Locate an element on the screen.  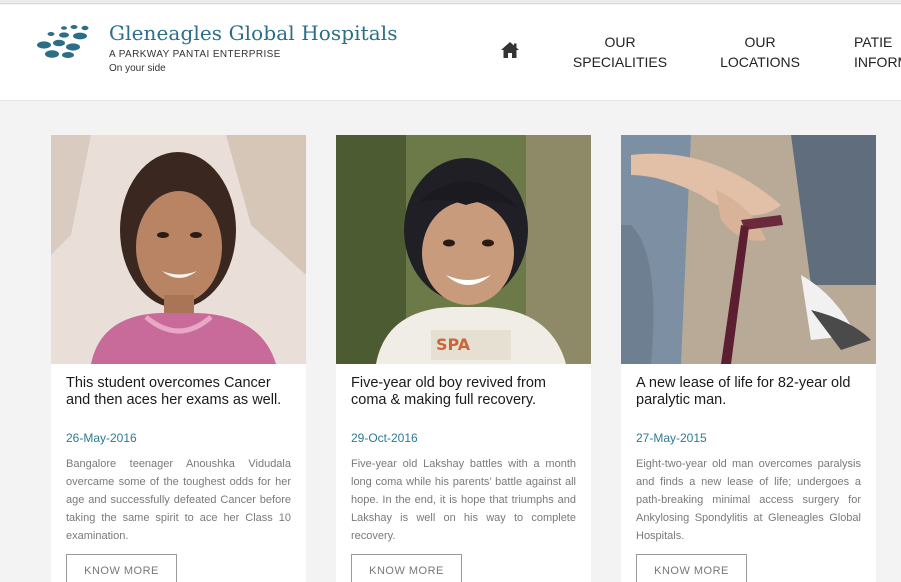
brand-tagline: A PARKWAY PANTAI ENTERPRISE is located at coordinates (195, 54).